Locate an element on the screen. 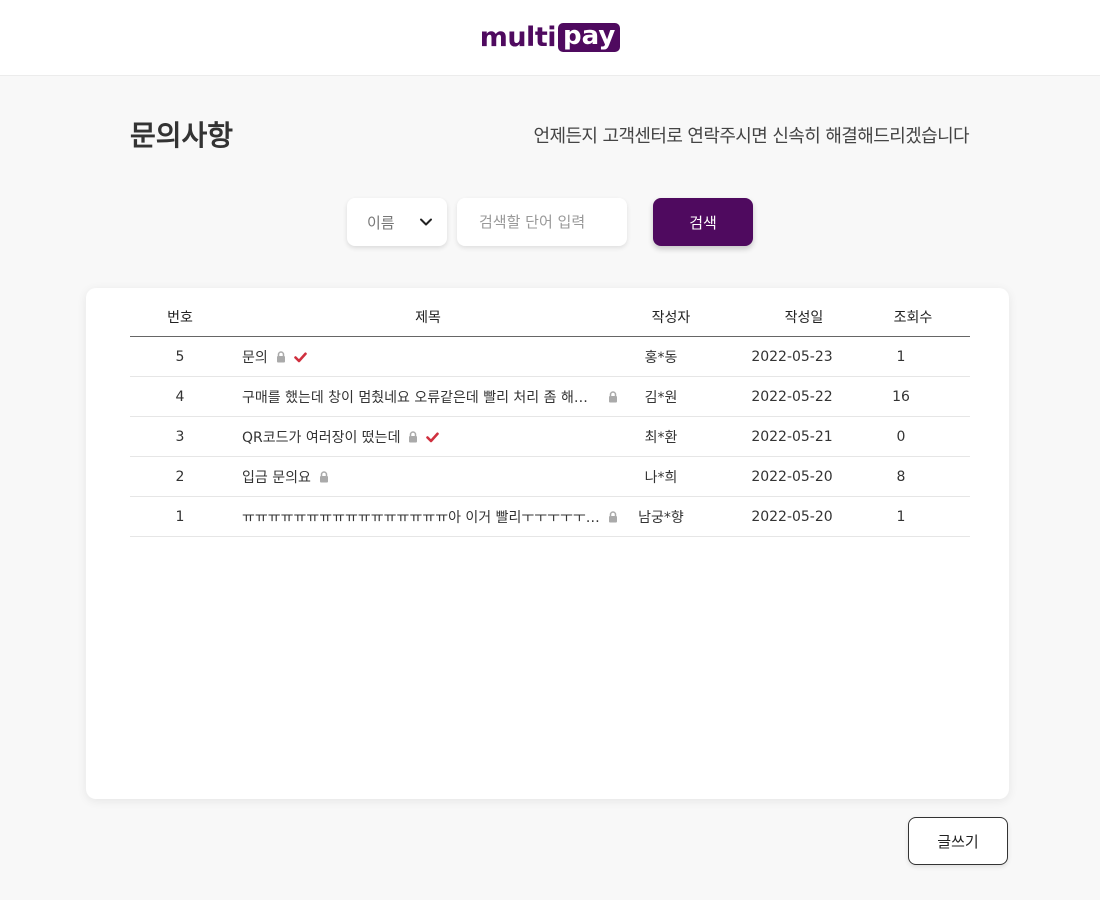 The width and height of the screenshot is (1100, 900). row-title: 문의 is located at coordinates (255, 357).